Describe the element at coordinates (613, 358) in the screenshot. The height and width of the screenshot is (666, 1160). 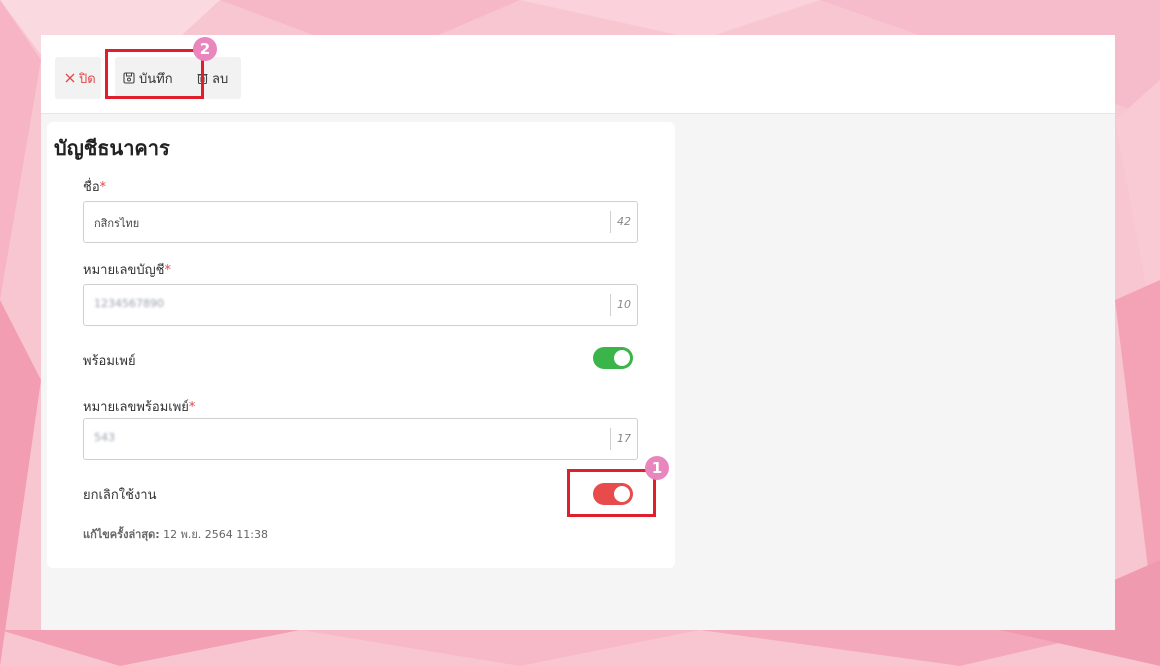
I see `promptpay-toggle` at that location.